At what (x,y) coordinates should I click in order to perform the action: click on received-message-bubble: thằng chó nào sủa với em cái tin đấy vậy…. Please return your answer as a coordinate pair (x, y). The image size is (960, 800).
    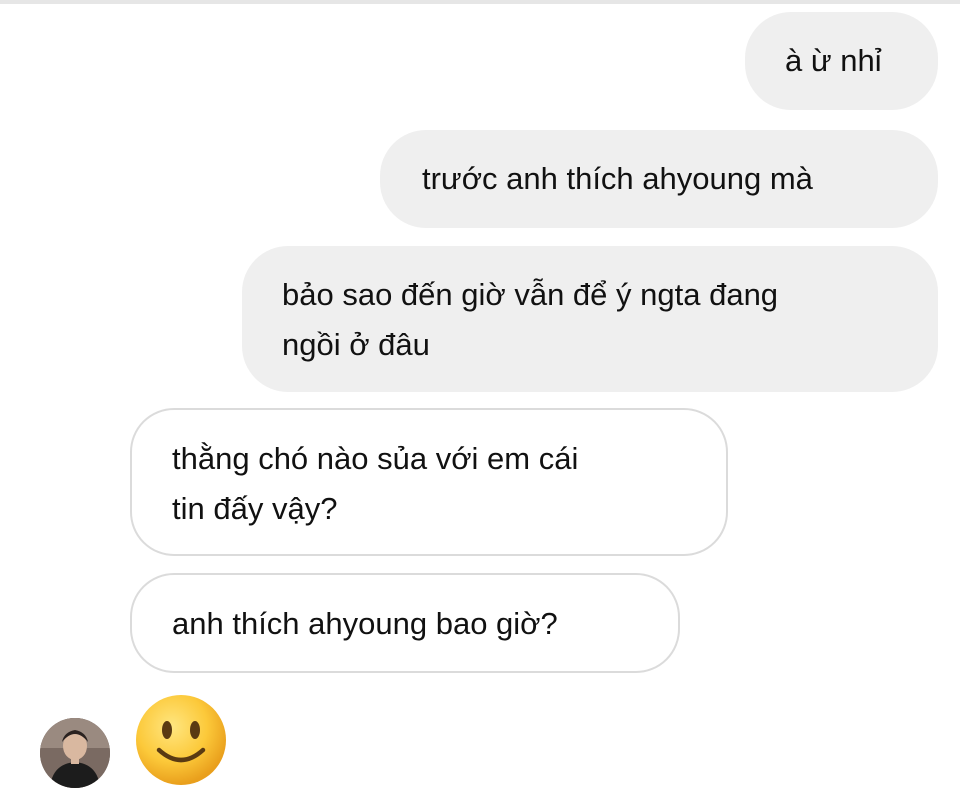
    Looking at the image, I should click on (429, 482).